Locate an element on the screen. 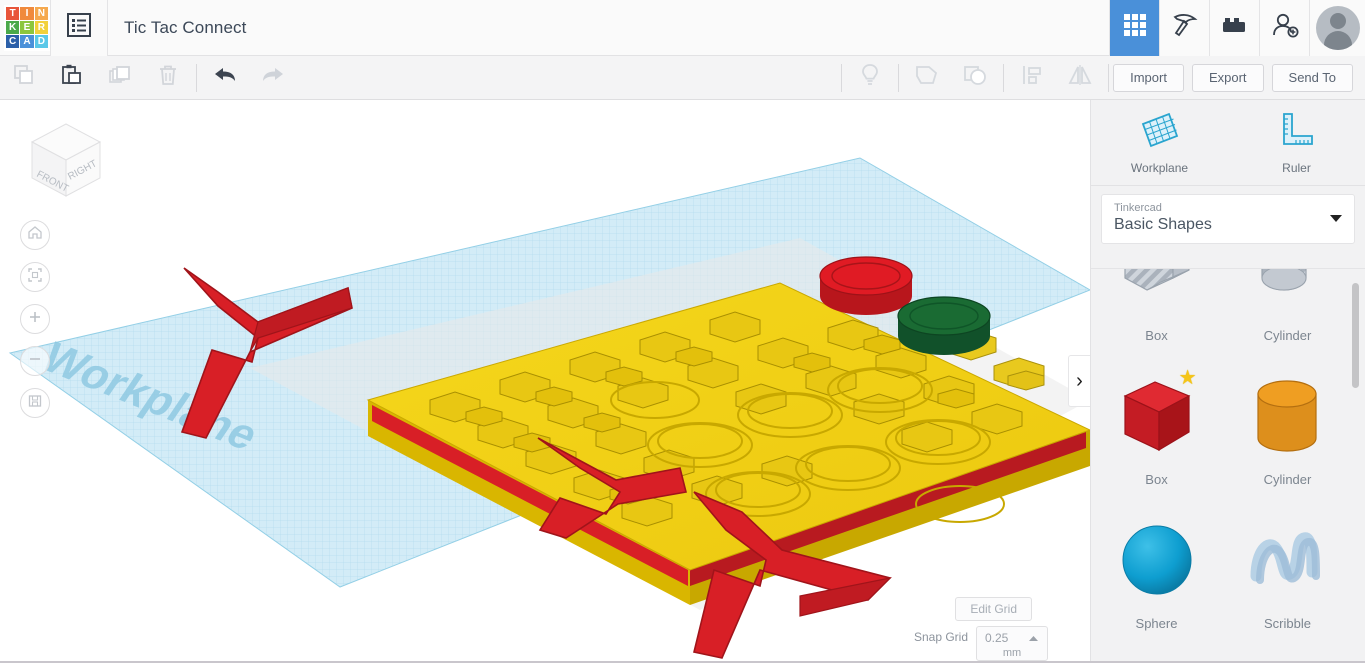 This screenshot has width=1365, height=663. group-button is located at coordinates (927, 78).